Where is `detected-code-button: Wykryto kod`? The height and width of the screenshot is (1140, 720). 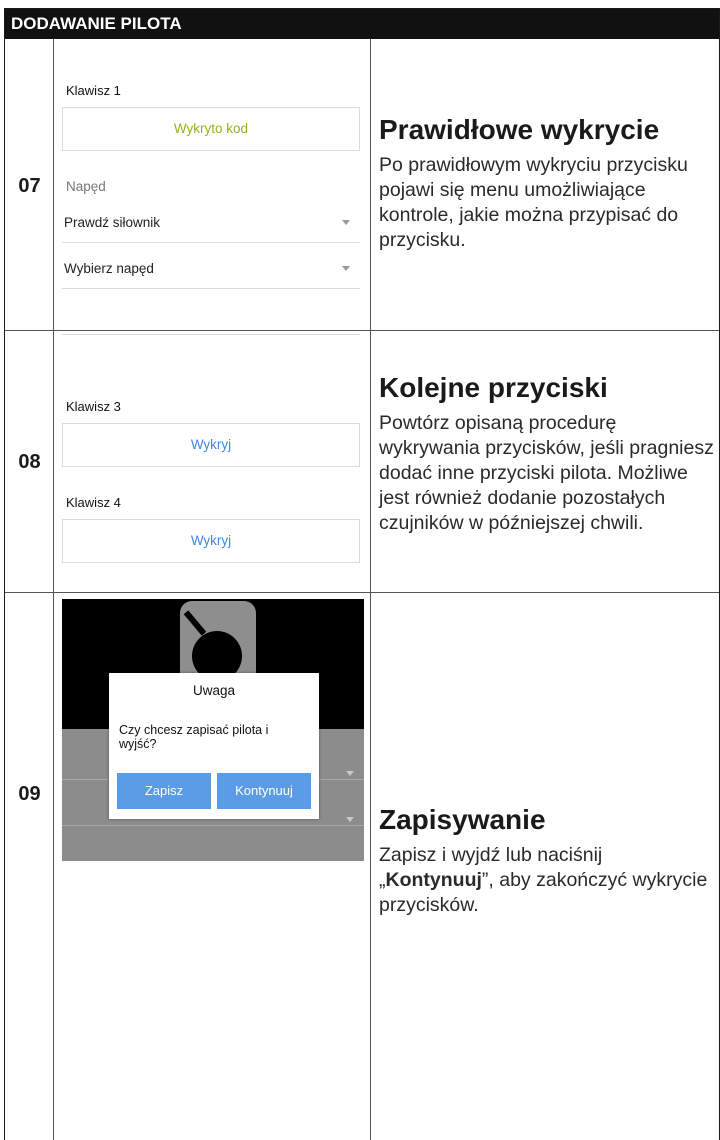
detected-code-button: Wykryto kod is located at coordinates (211, 129).